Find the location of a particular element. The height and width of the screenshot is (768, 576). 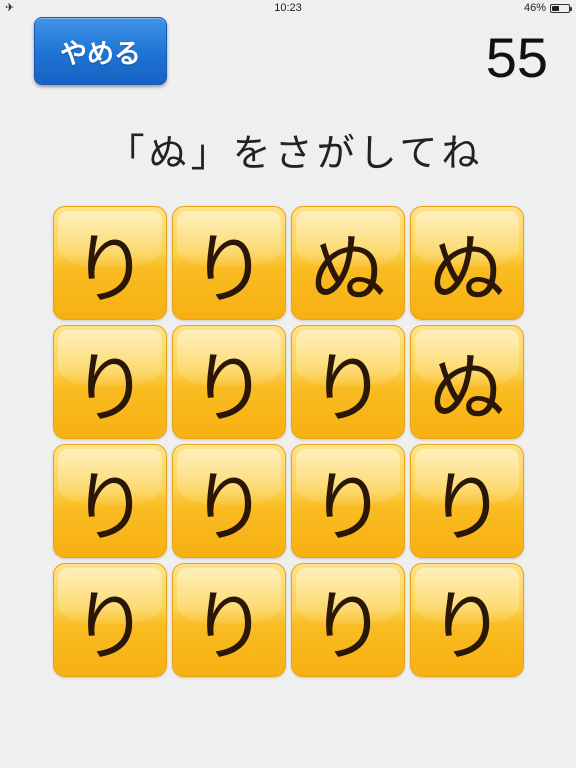

score-counter: 55 is located at coordinates (516, 57).